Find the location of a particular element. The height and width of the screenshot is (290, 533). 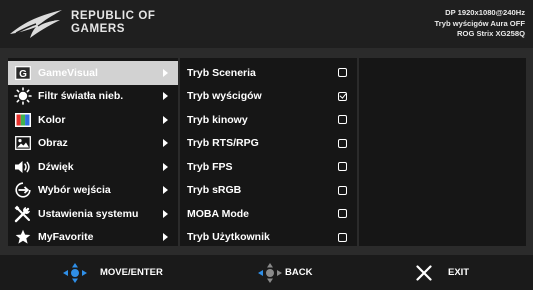

option-moba-mode: MOBA Mode is located at coordinates (268, 214).